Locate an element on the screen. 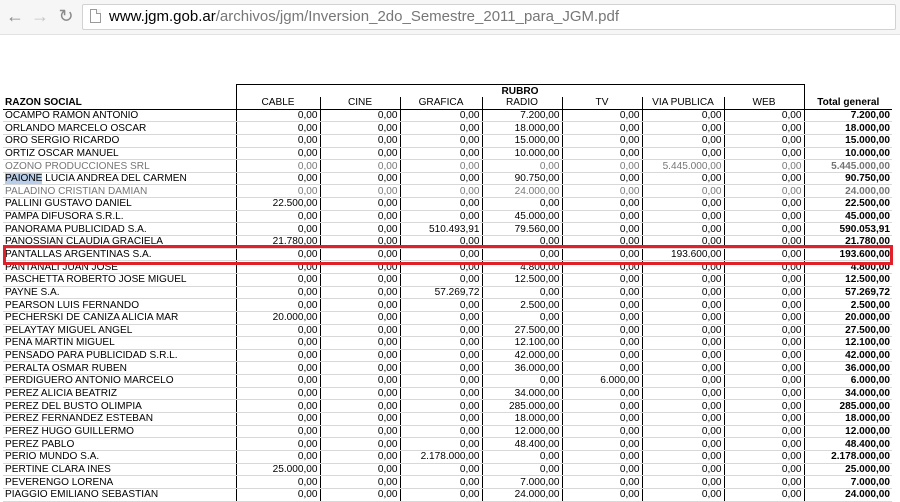 This screenshot has height=502, width=900. cell-value: 2.500,00 is located at coordinates (521, 305).